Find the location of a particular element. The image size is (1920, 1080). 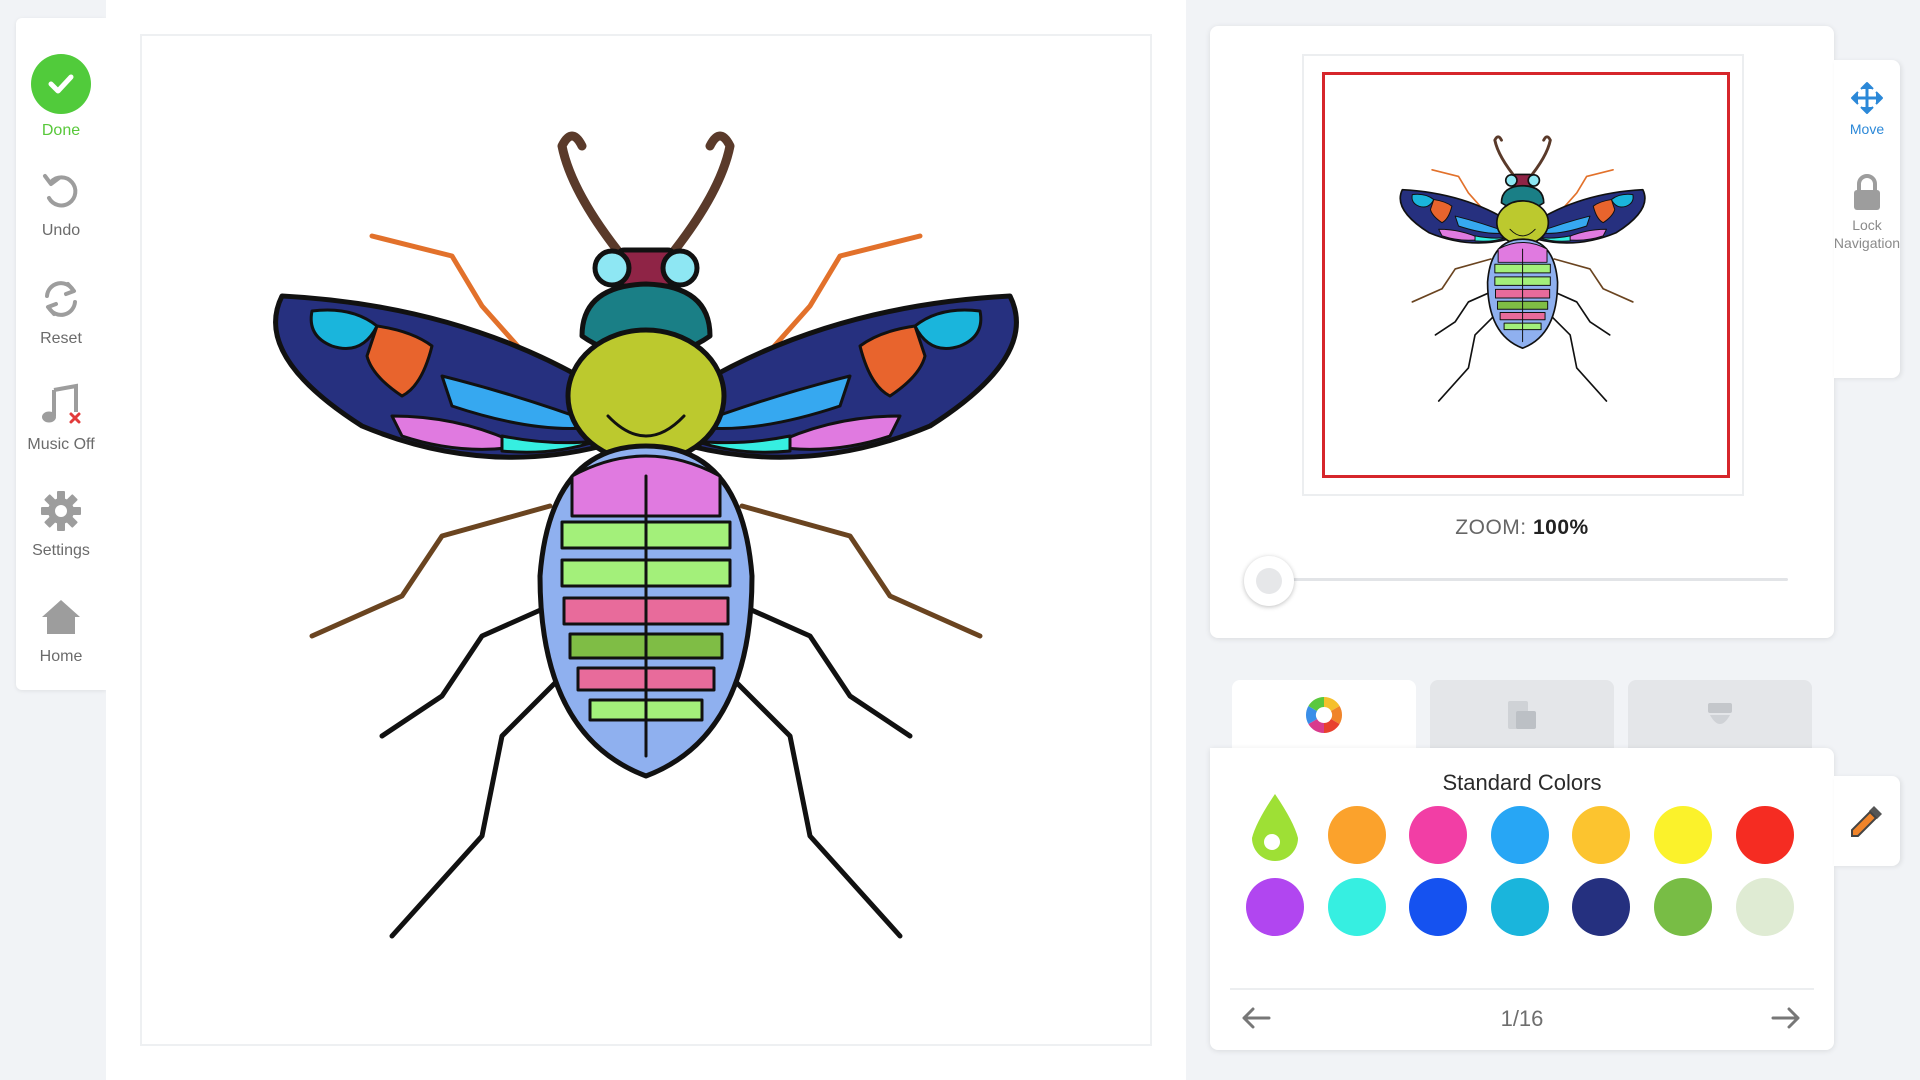

tab-standard-colors is located at coordinates (1324, 715).